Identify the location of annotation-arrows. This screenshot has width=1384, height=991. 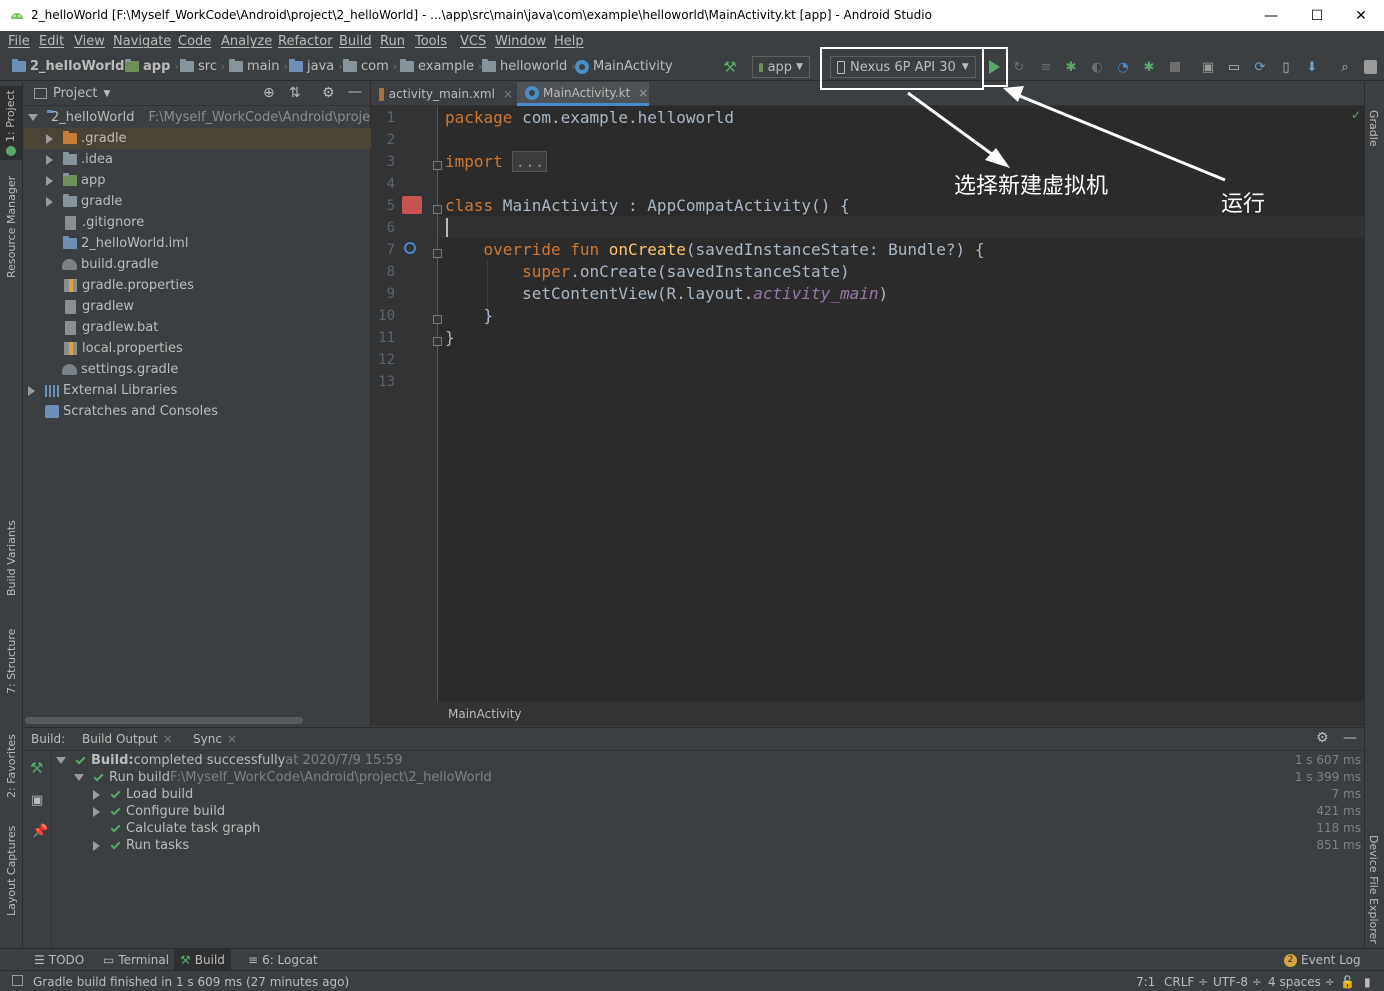
(1066, 134).